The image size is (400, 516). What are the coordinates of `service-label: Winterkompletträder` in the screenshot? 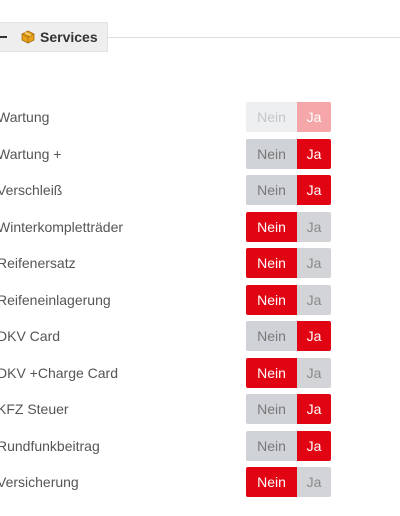 It's located at (62, 227).